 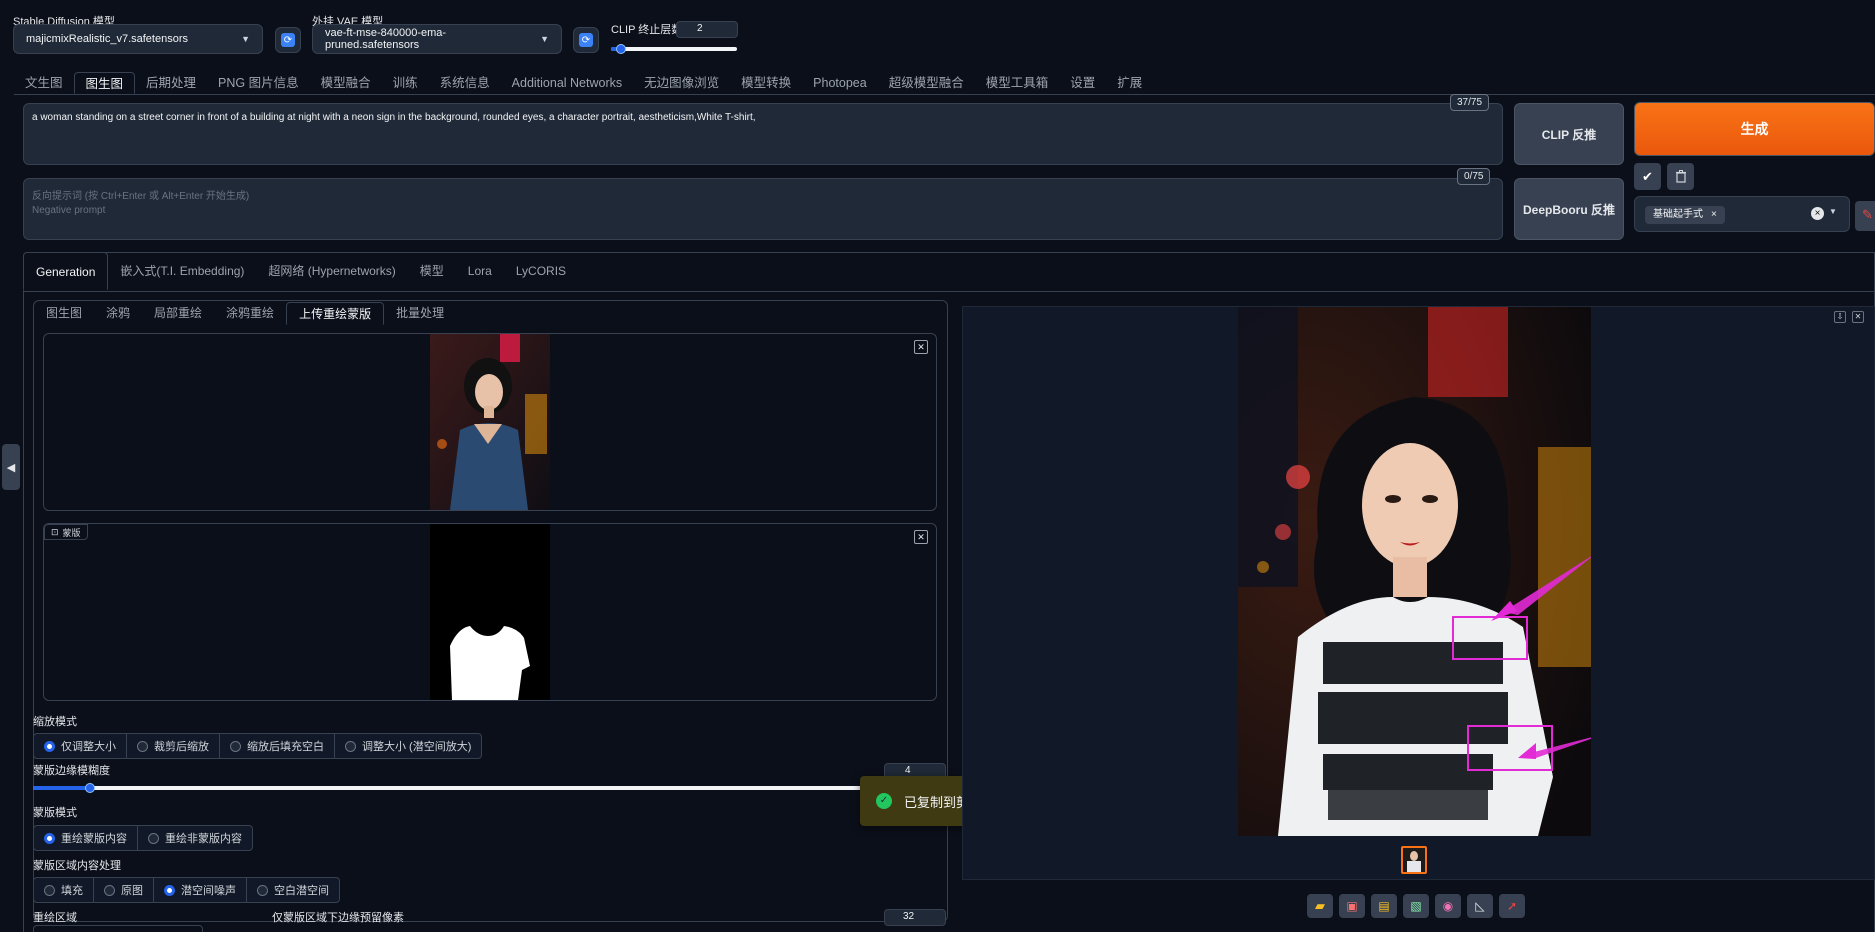 What do you see at coordinates (1742, 214) in the screenshot?
I see `style-select: 基础起手式 × × ▼` at bounding box center [1742, 214].